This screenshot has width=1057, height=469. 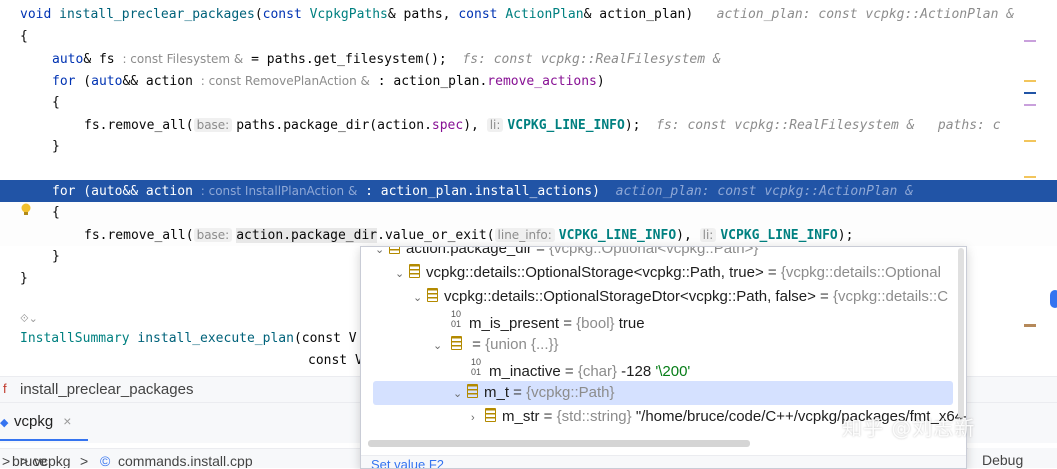 What do you see at coordinates (44, 440) in the screenshot?
I see `tab-active-indicator` at bounding box center [44, 440].